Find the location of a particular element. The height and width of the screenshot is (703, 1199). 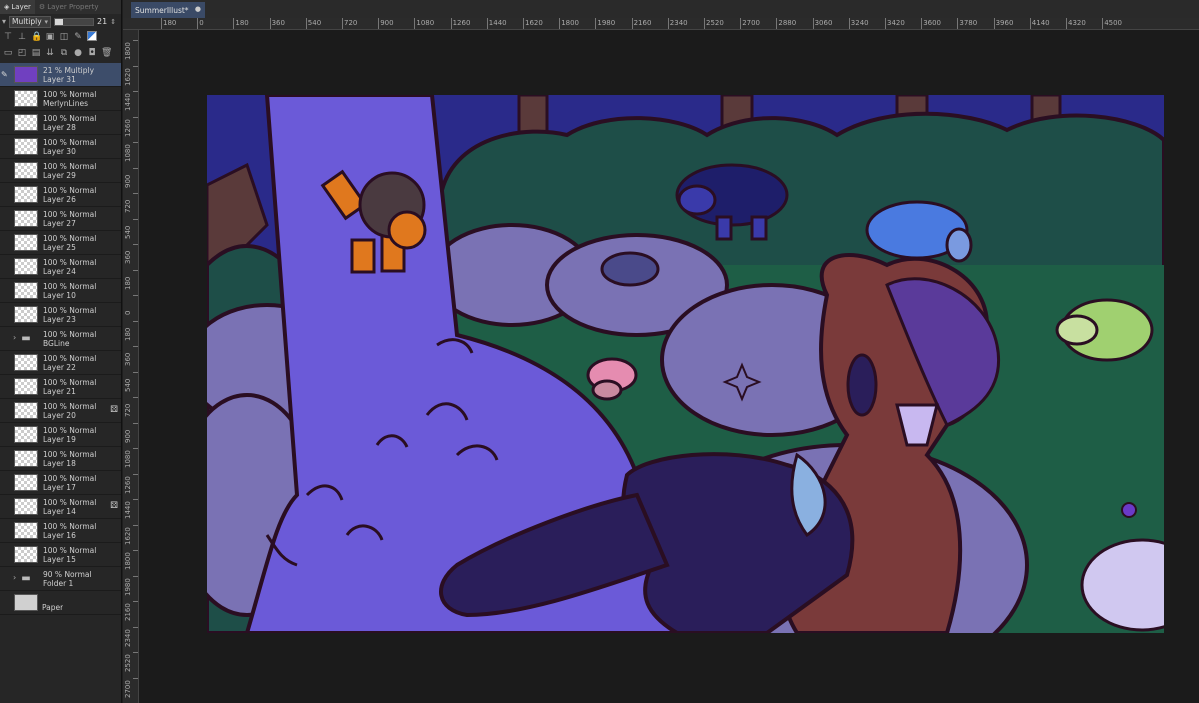

layer-row: 100 % Normal Layer 15 is located at coordinates (60, 555).